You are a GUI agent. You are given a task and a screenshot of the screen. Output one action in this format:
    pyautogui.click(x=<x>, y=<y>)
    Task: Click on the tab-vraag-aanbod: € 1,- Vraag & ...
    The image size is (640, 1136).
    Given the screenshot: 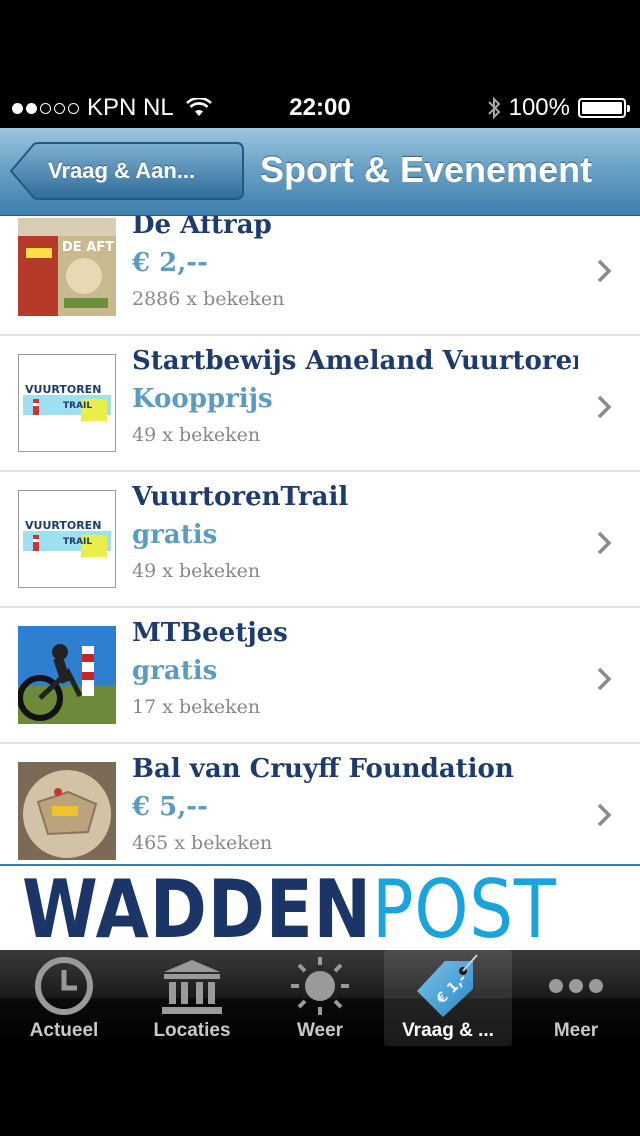 What is the action you would take?
    pyautogui.click(x=448, y=998)
    